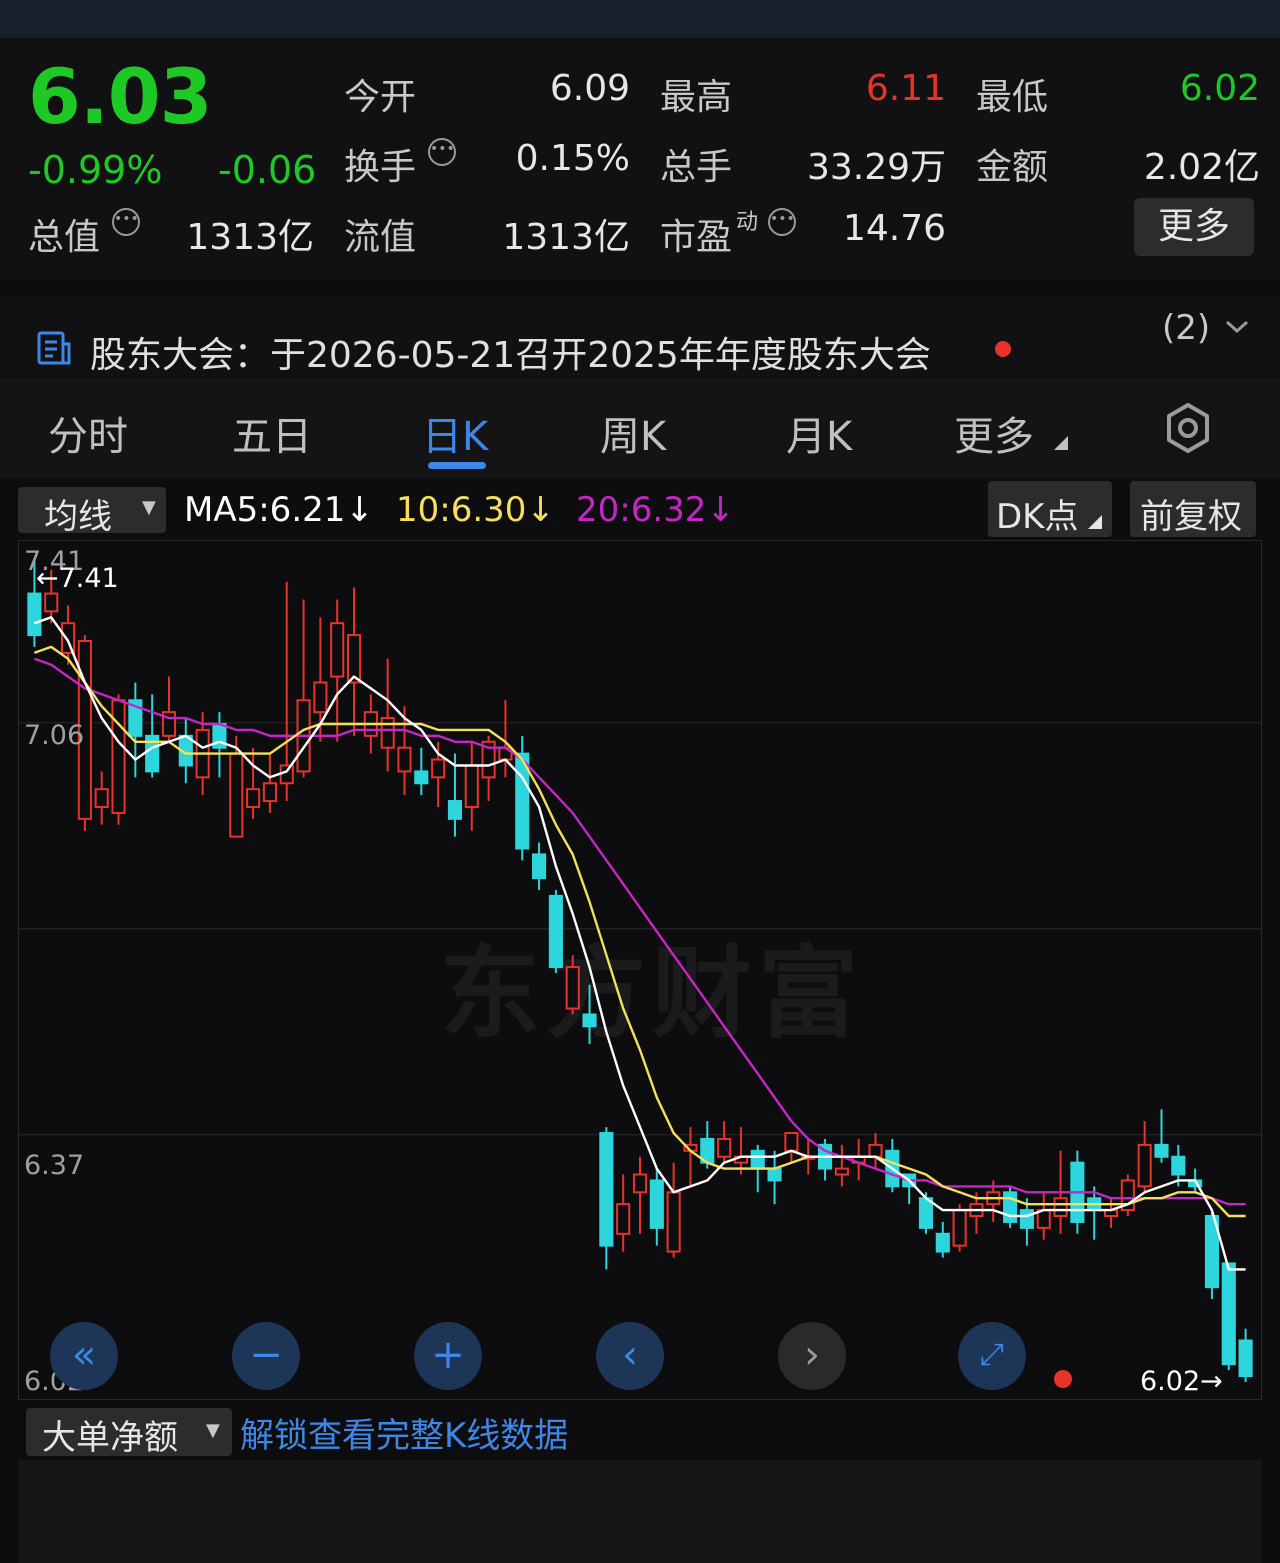  I want to click on last-price: 6.03, so click(120, 96).